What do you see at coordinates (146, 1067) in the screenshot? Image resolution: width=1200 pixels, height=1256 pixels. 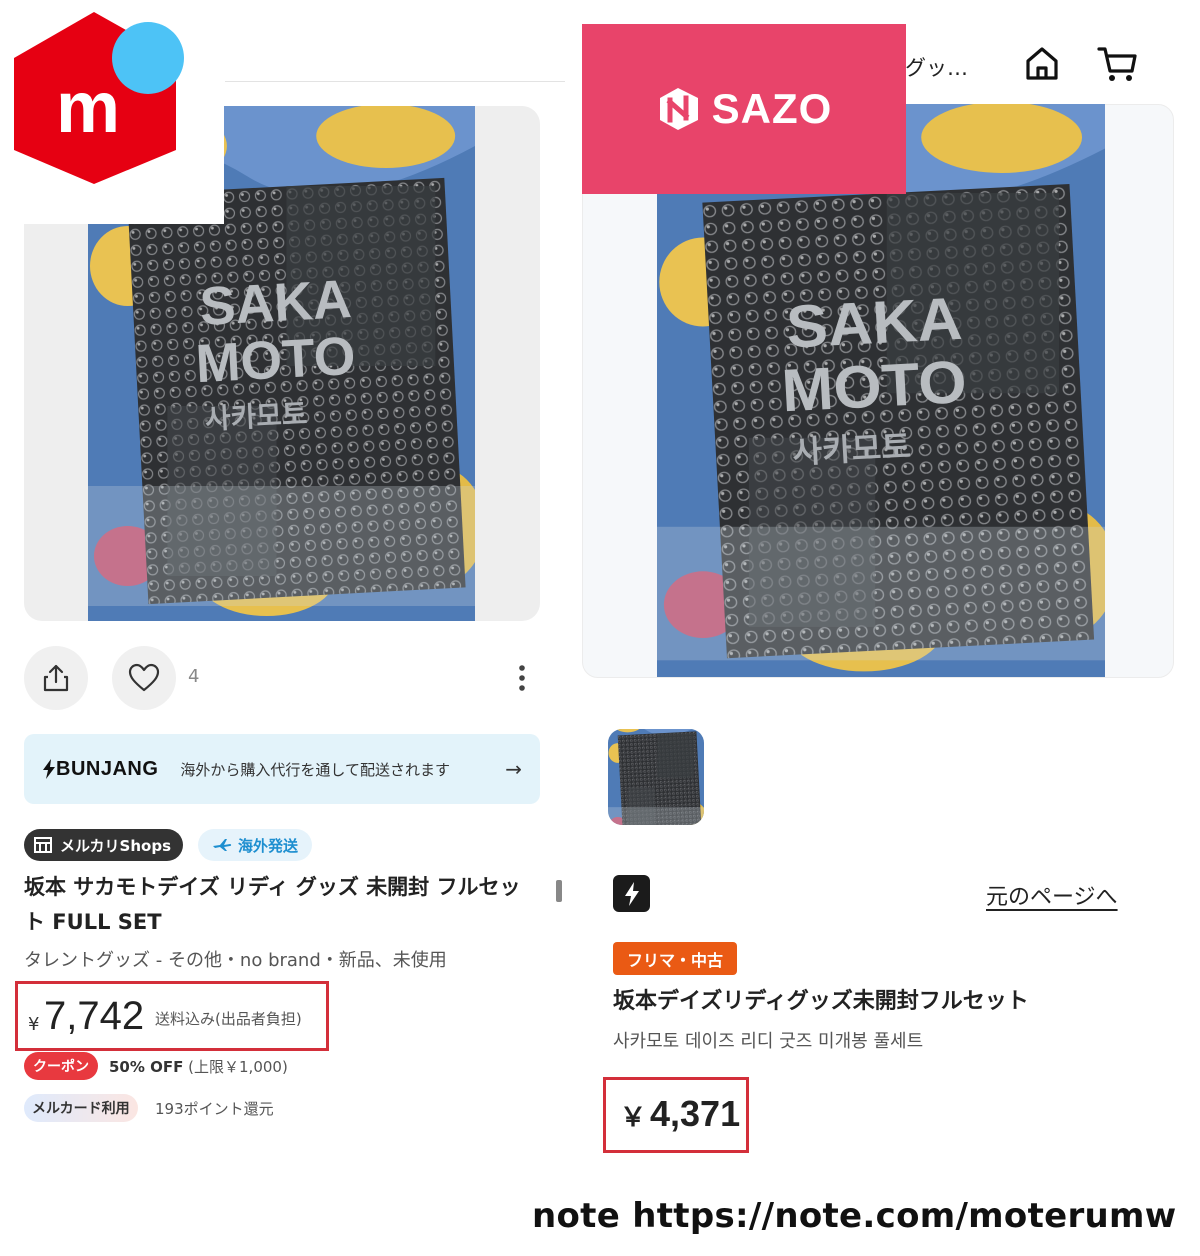 I see `coupon-discount: 50% OFF` at bounding box center [146, 1067].